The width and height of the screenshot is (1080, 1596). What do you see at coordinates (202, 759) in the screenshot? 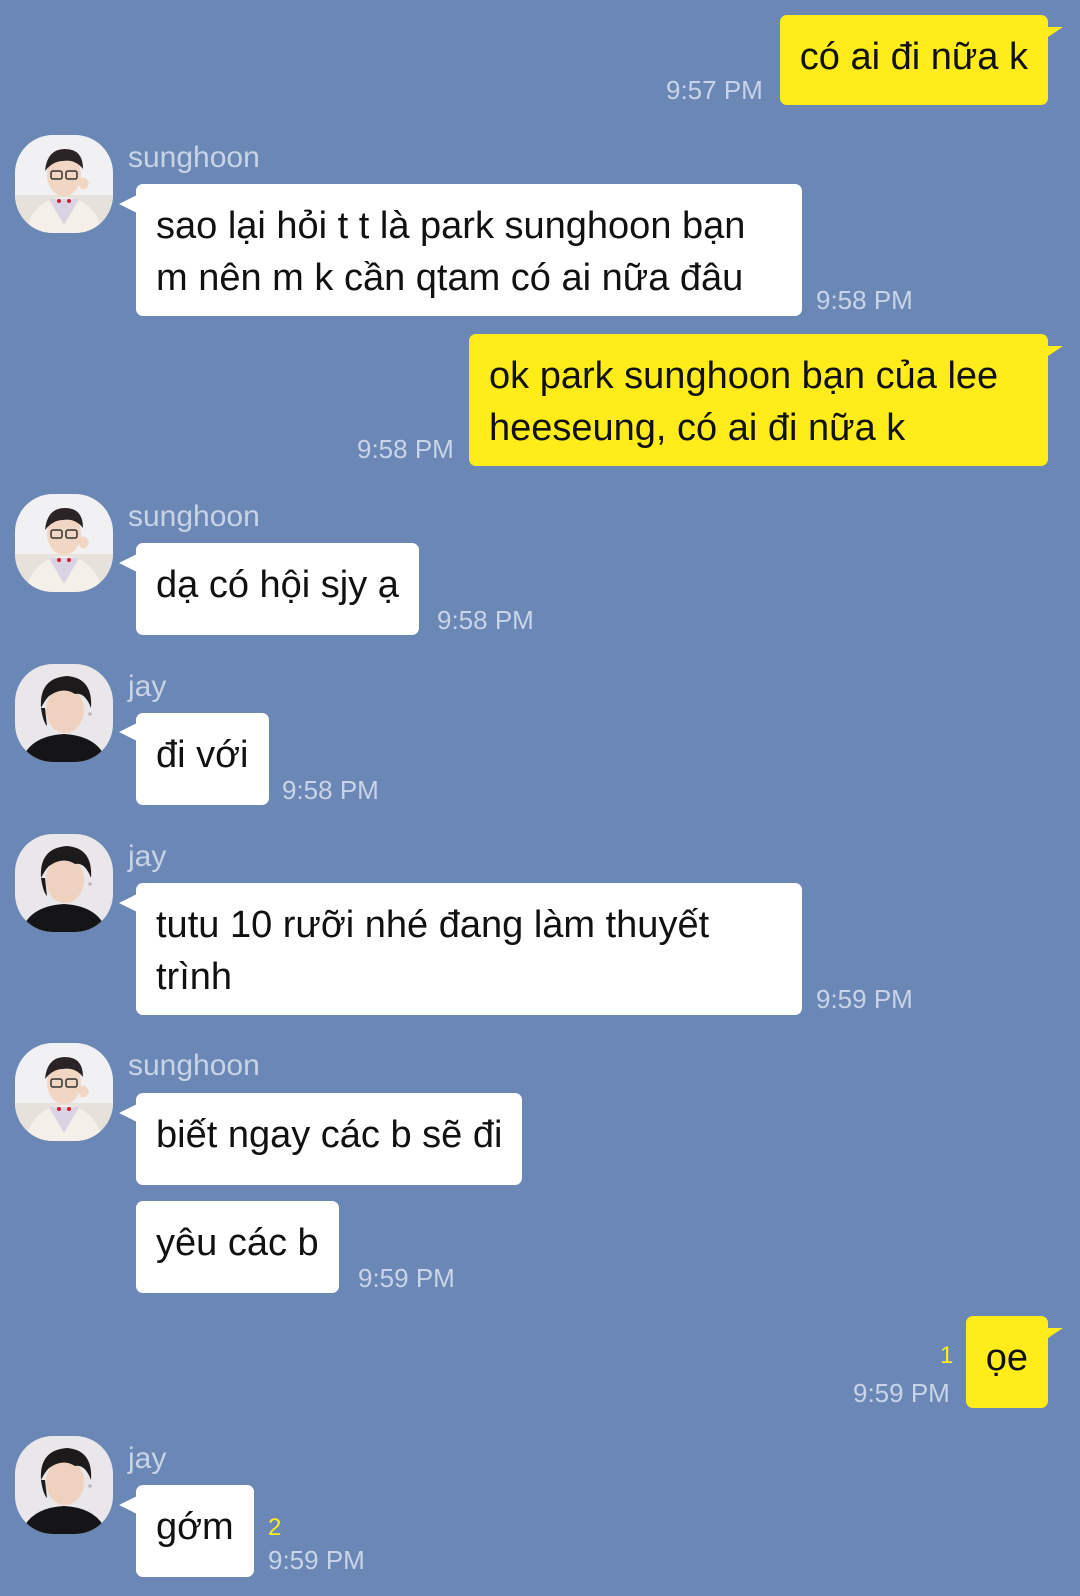
I see `incoming-message-bubble: đi với` at bounding box center [202, 759].